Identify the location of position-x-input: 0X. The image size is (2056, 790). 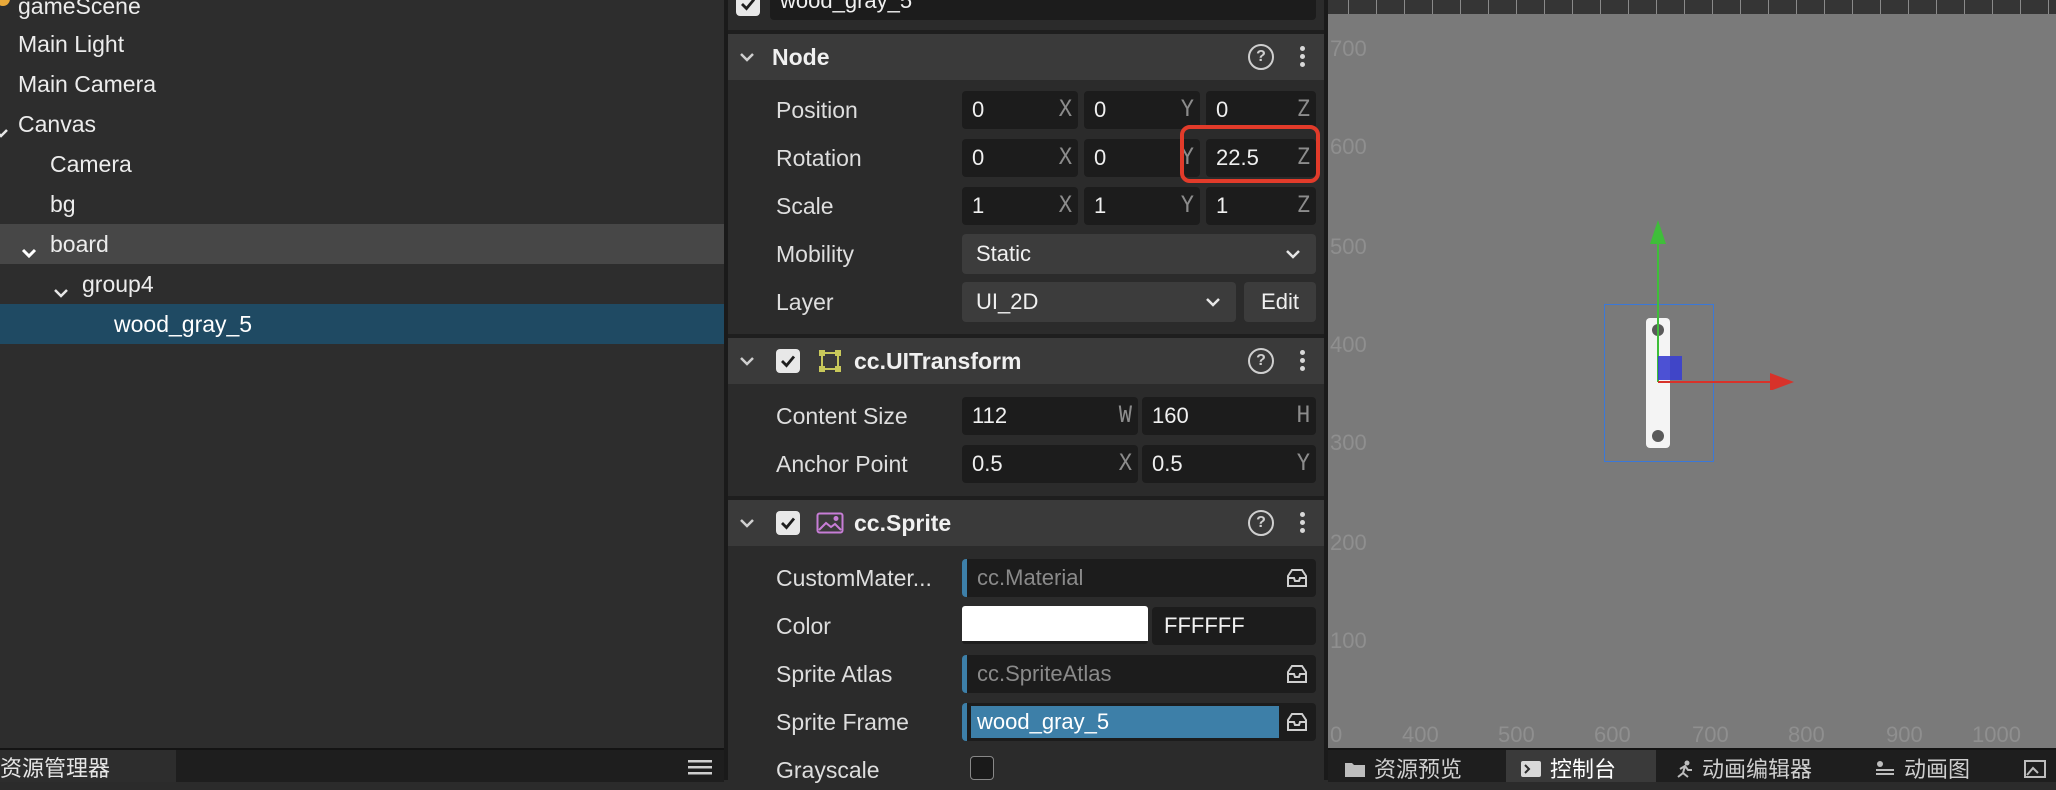
(1020, 110).